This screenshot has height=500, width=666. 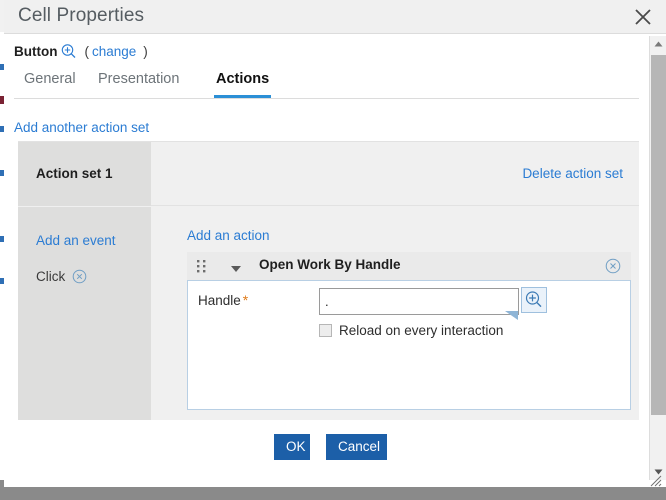 What do you see at coordinates (202, 266) in the screenshot?
I see `drag-dots-icon` at bounding box center [202, 266].